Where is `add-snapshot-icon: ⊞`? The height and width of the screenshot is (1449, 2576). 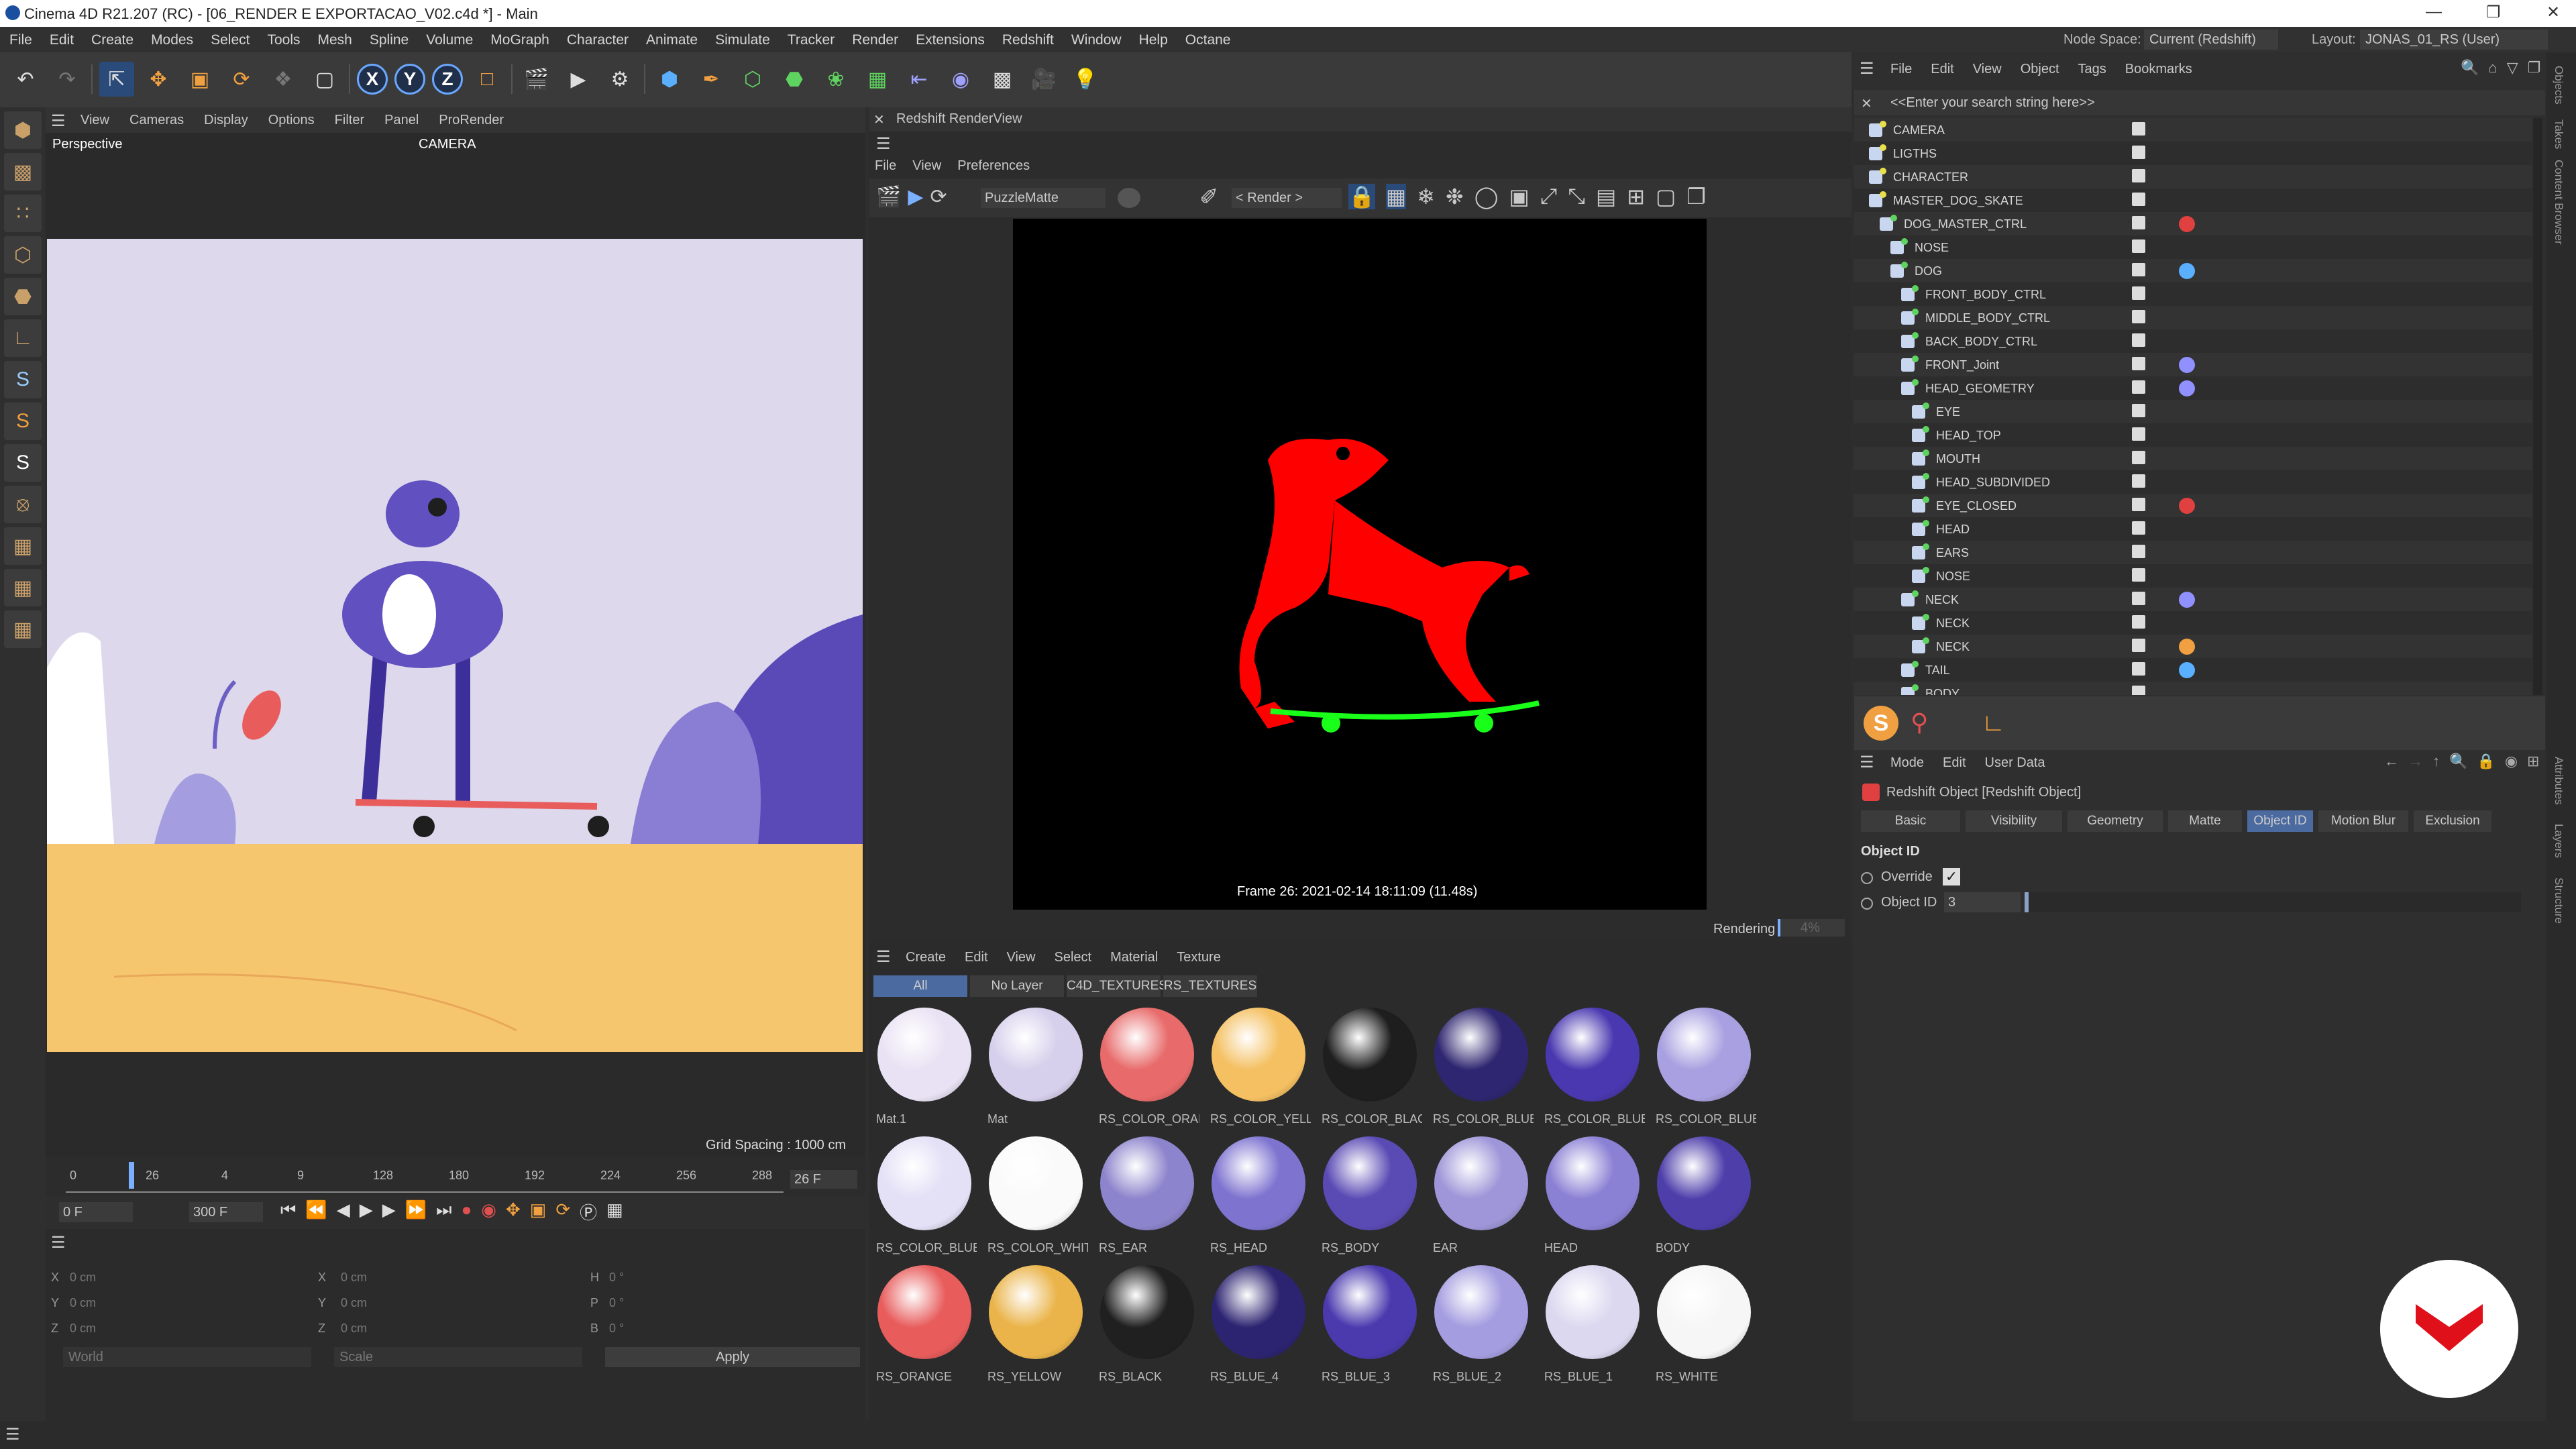 add-snapshot-icon: ⊞ is located at coordinates (1636, 196).